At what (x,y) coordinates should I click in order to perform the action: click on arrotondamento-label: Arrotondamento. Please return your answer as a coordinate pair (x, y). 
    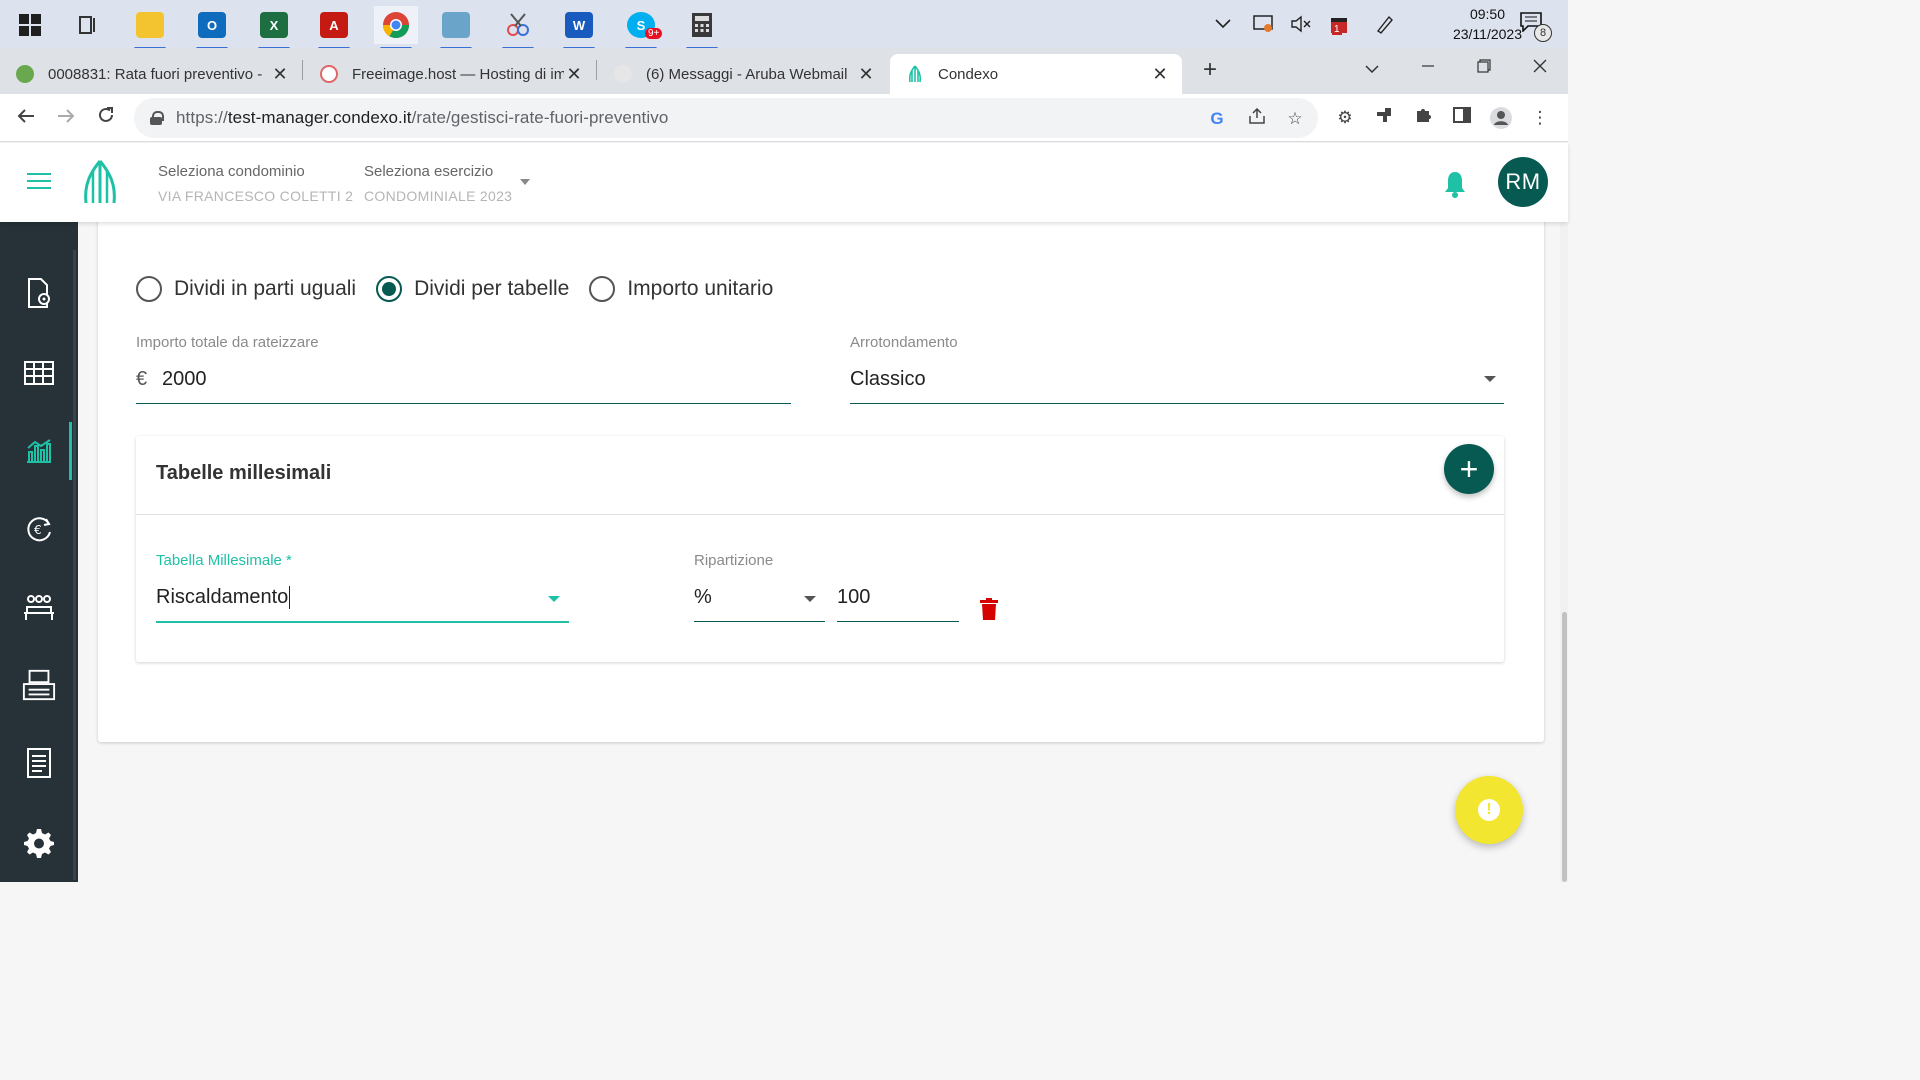
    Looking at the image, I should click on (904, 342).